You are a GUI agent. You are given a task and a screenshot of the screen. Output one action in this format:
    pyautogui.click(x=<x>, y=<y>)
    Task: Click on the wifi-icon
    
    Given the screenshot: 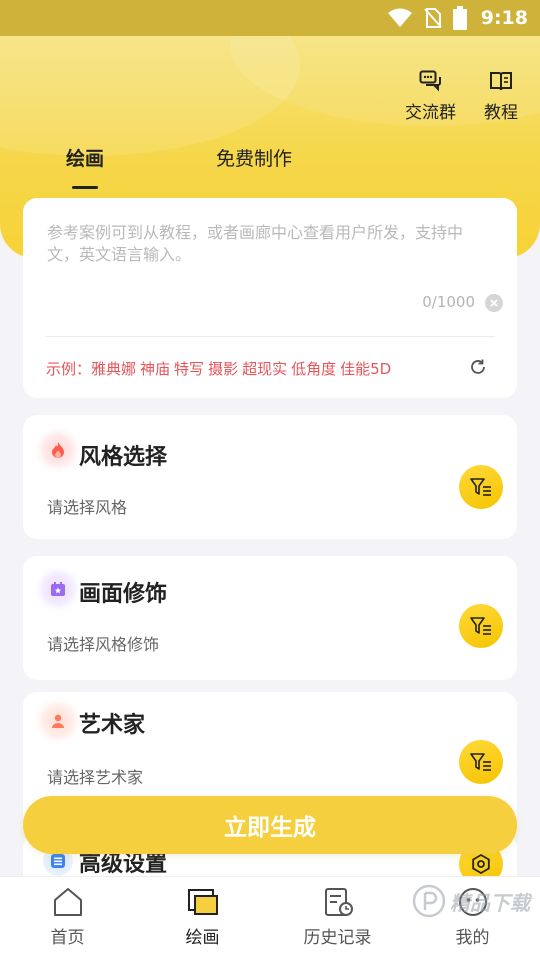 What is the action you would take?
    pyautogui.click(x=399, y=17)
    